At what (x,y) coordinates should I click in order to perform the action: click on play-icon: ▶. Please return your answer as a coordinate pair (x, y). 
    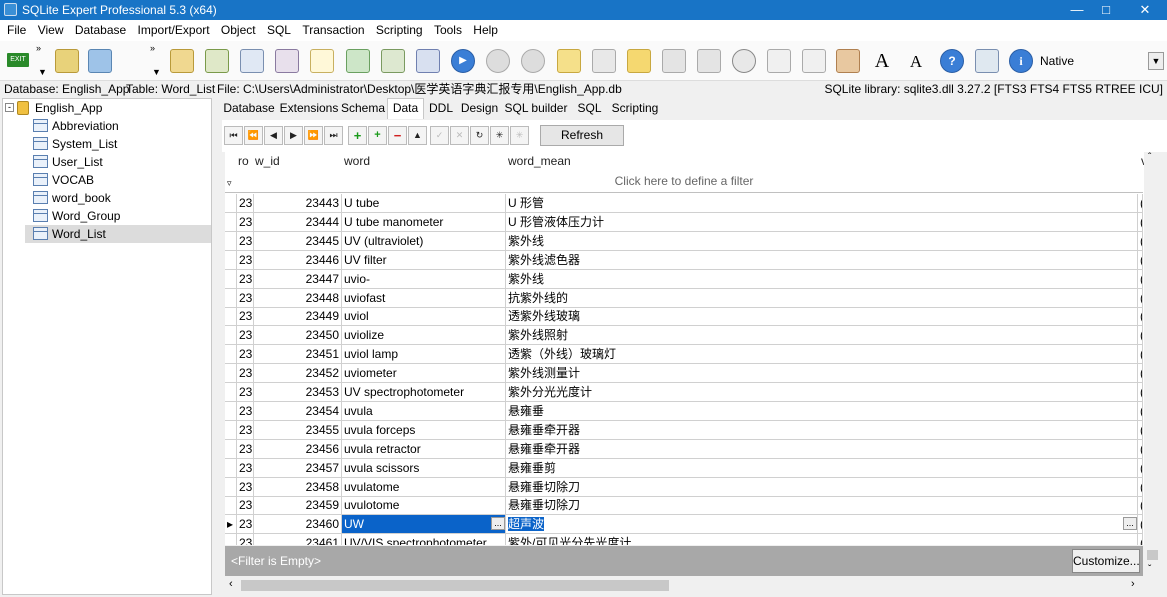
    Looking at the image, I should click on (463, 61).